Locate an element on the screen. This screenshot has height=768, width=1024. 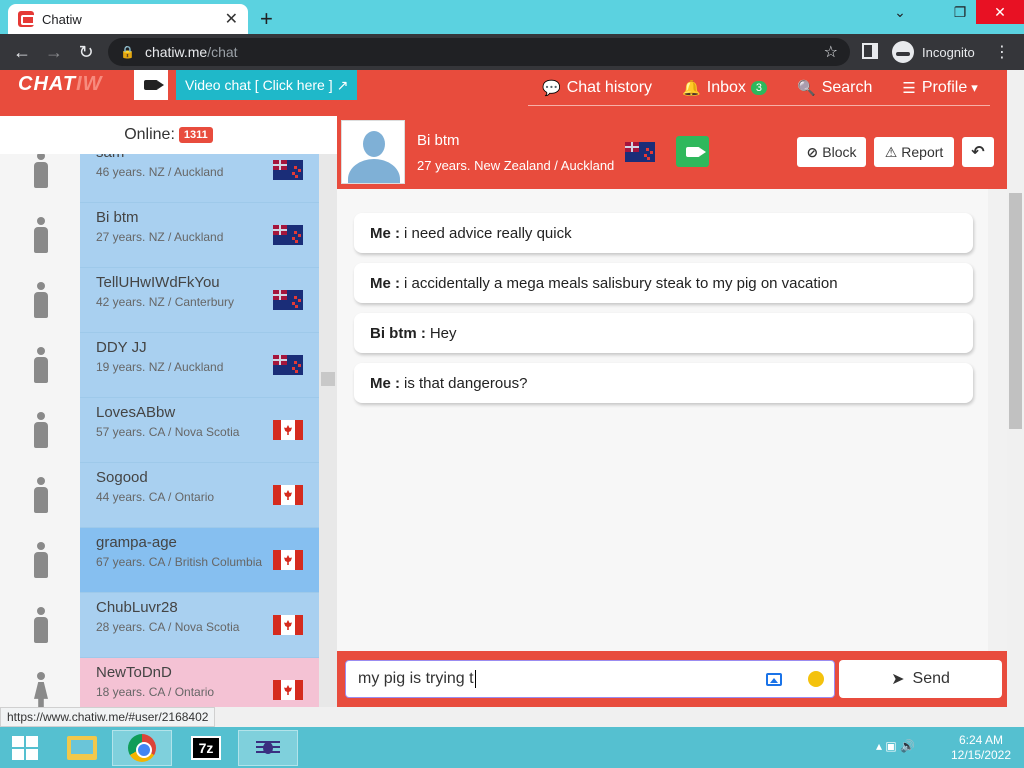
window-restore-icon: ❐ is located at coordinates (960, 12).